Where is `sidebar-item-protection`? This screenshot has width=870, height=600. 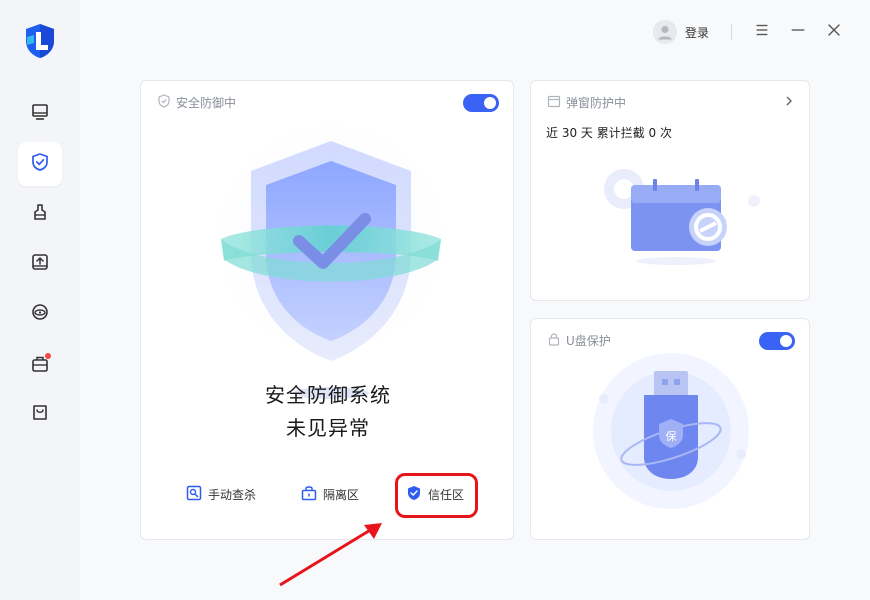 sidebar-item-protection is located at coordinates (40, 164).